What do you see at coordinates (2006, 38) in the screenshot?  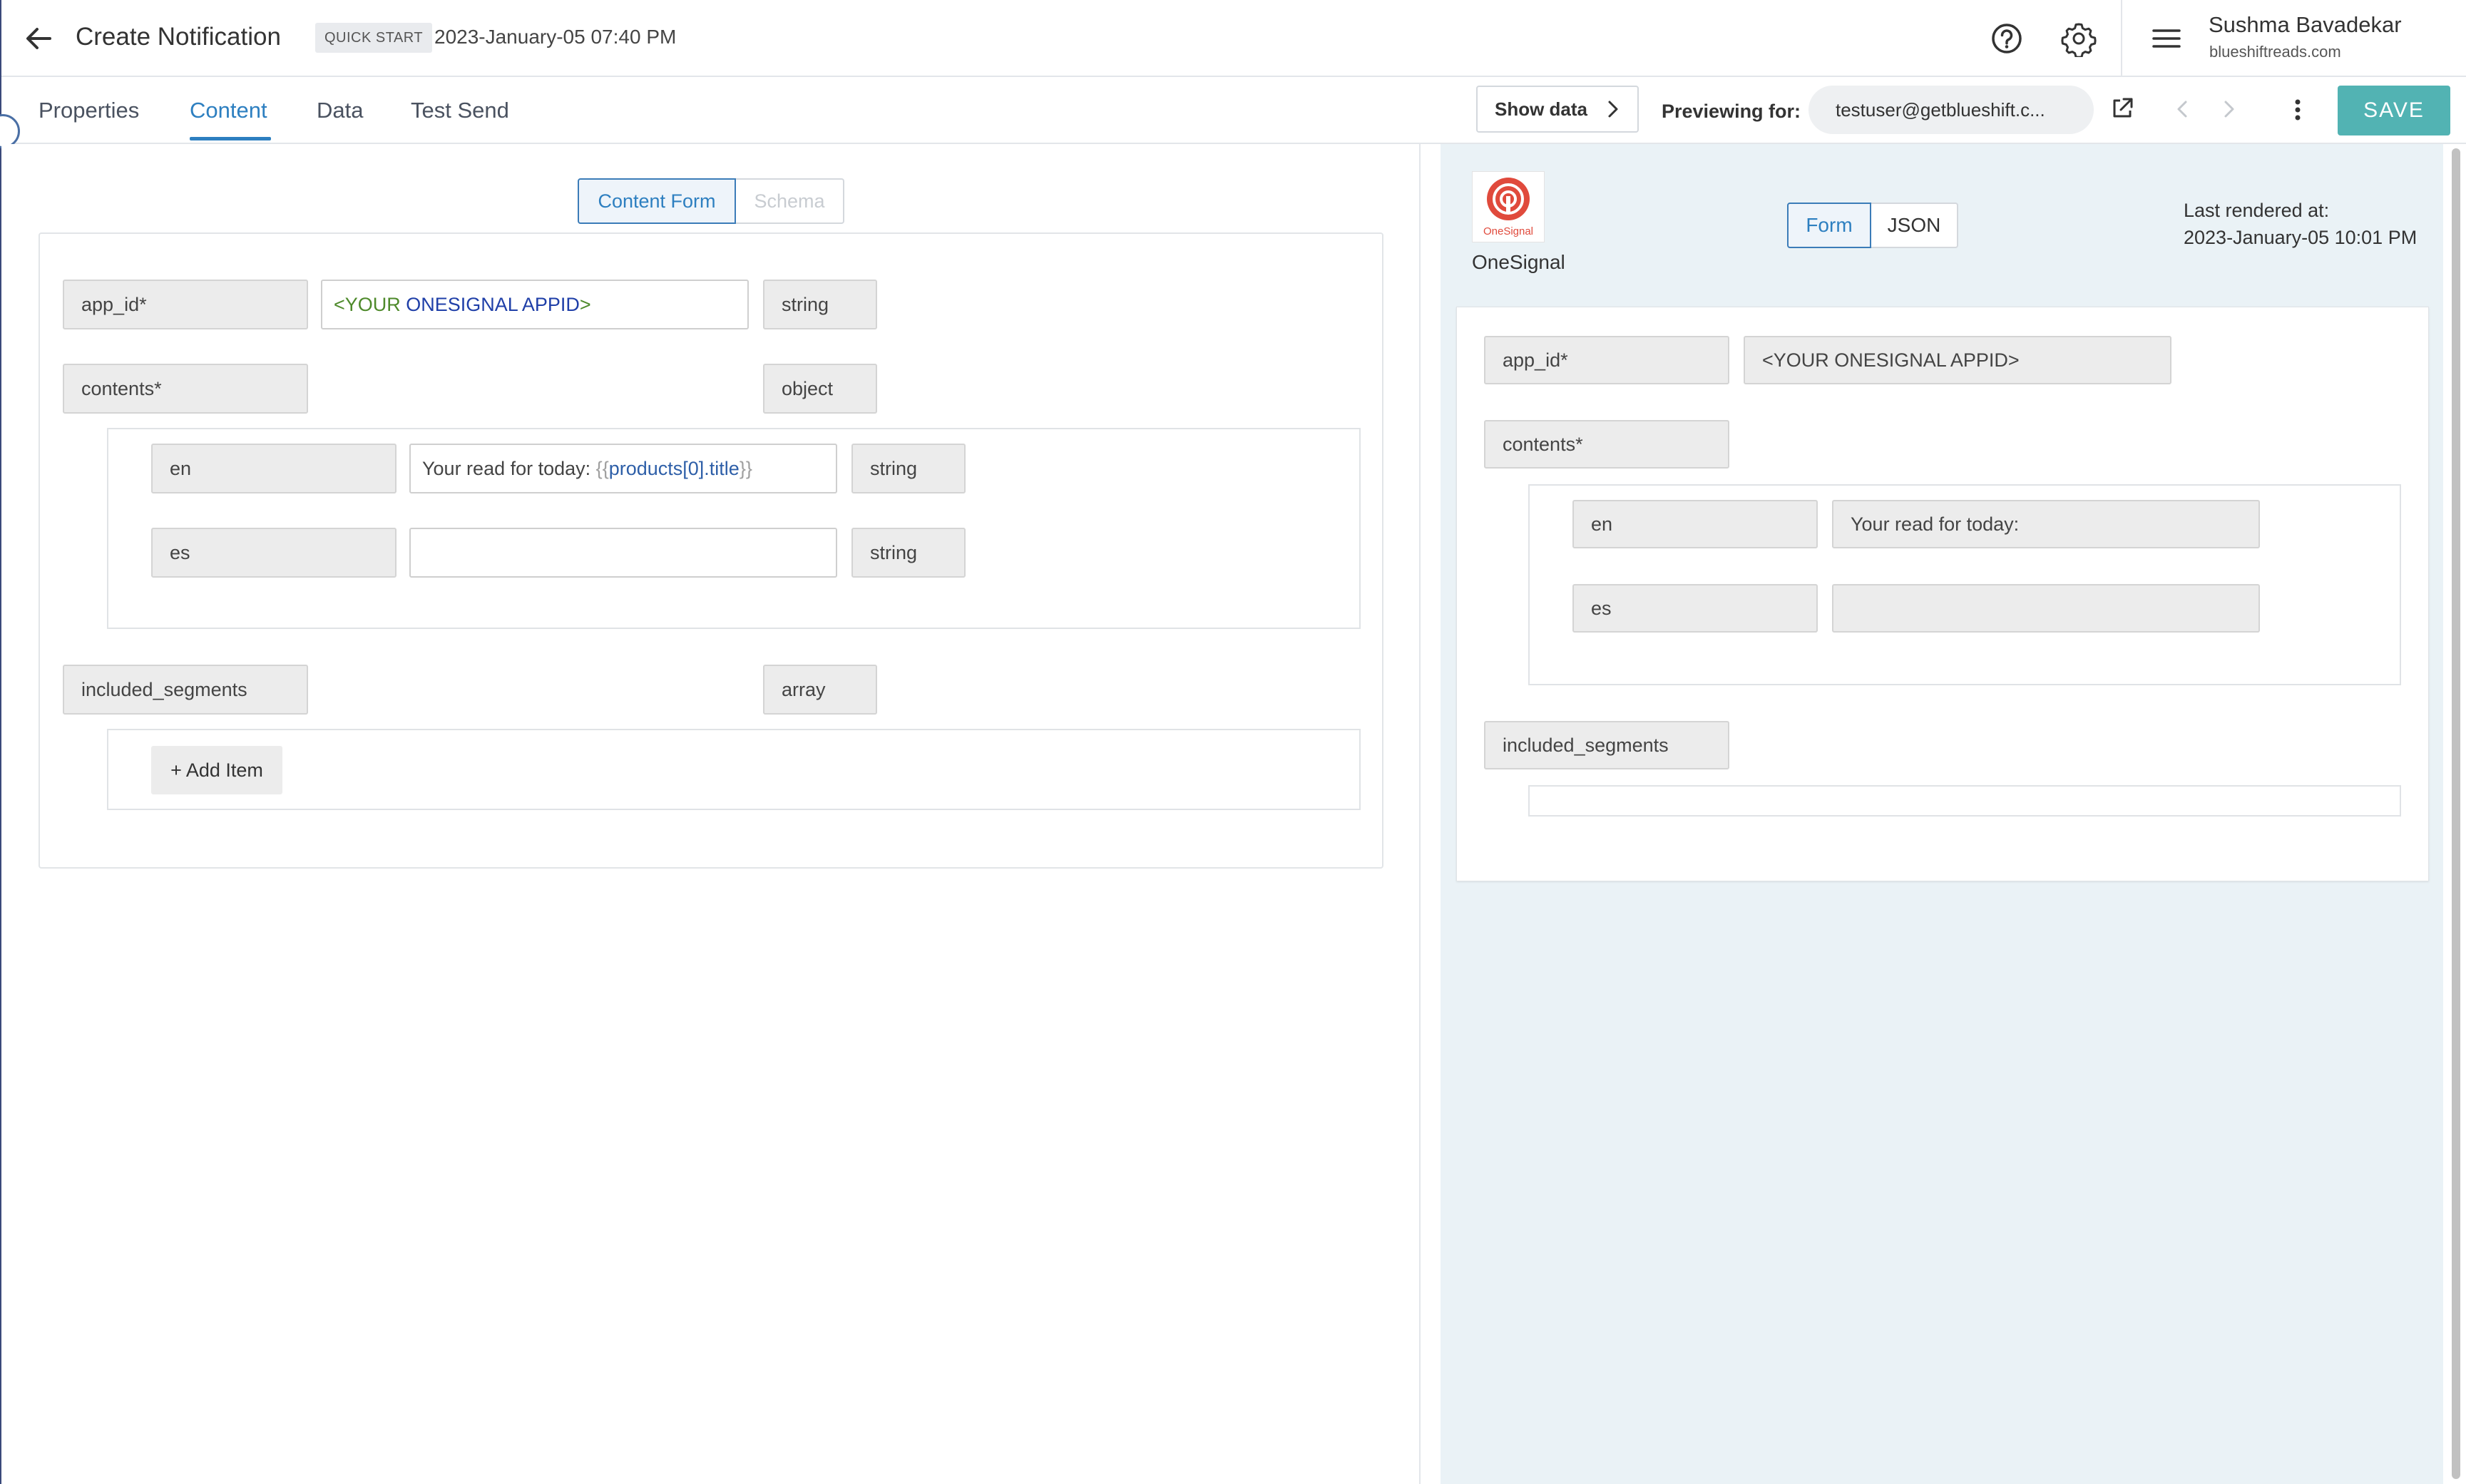 I see `help-icon` at bounding box center [2006, 38].